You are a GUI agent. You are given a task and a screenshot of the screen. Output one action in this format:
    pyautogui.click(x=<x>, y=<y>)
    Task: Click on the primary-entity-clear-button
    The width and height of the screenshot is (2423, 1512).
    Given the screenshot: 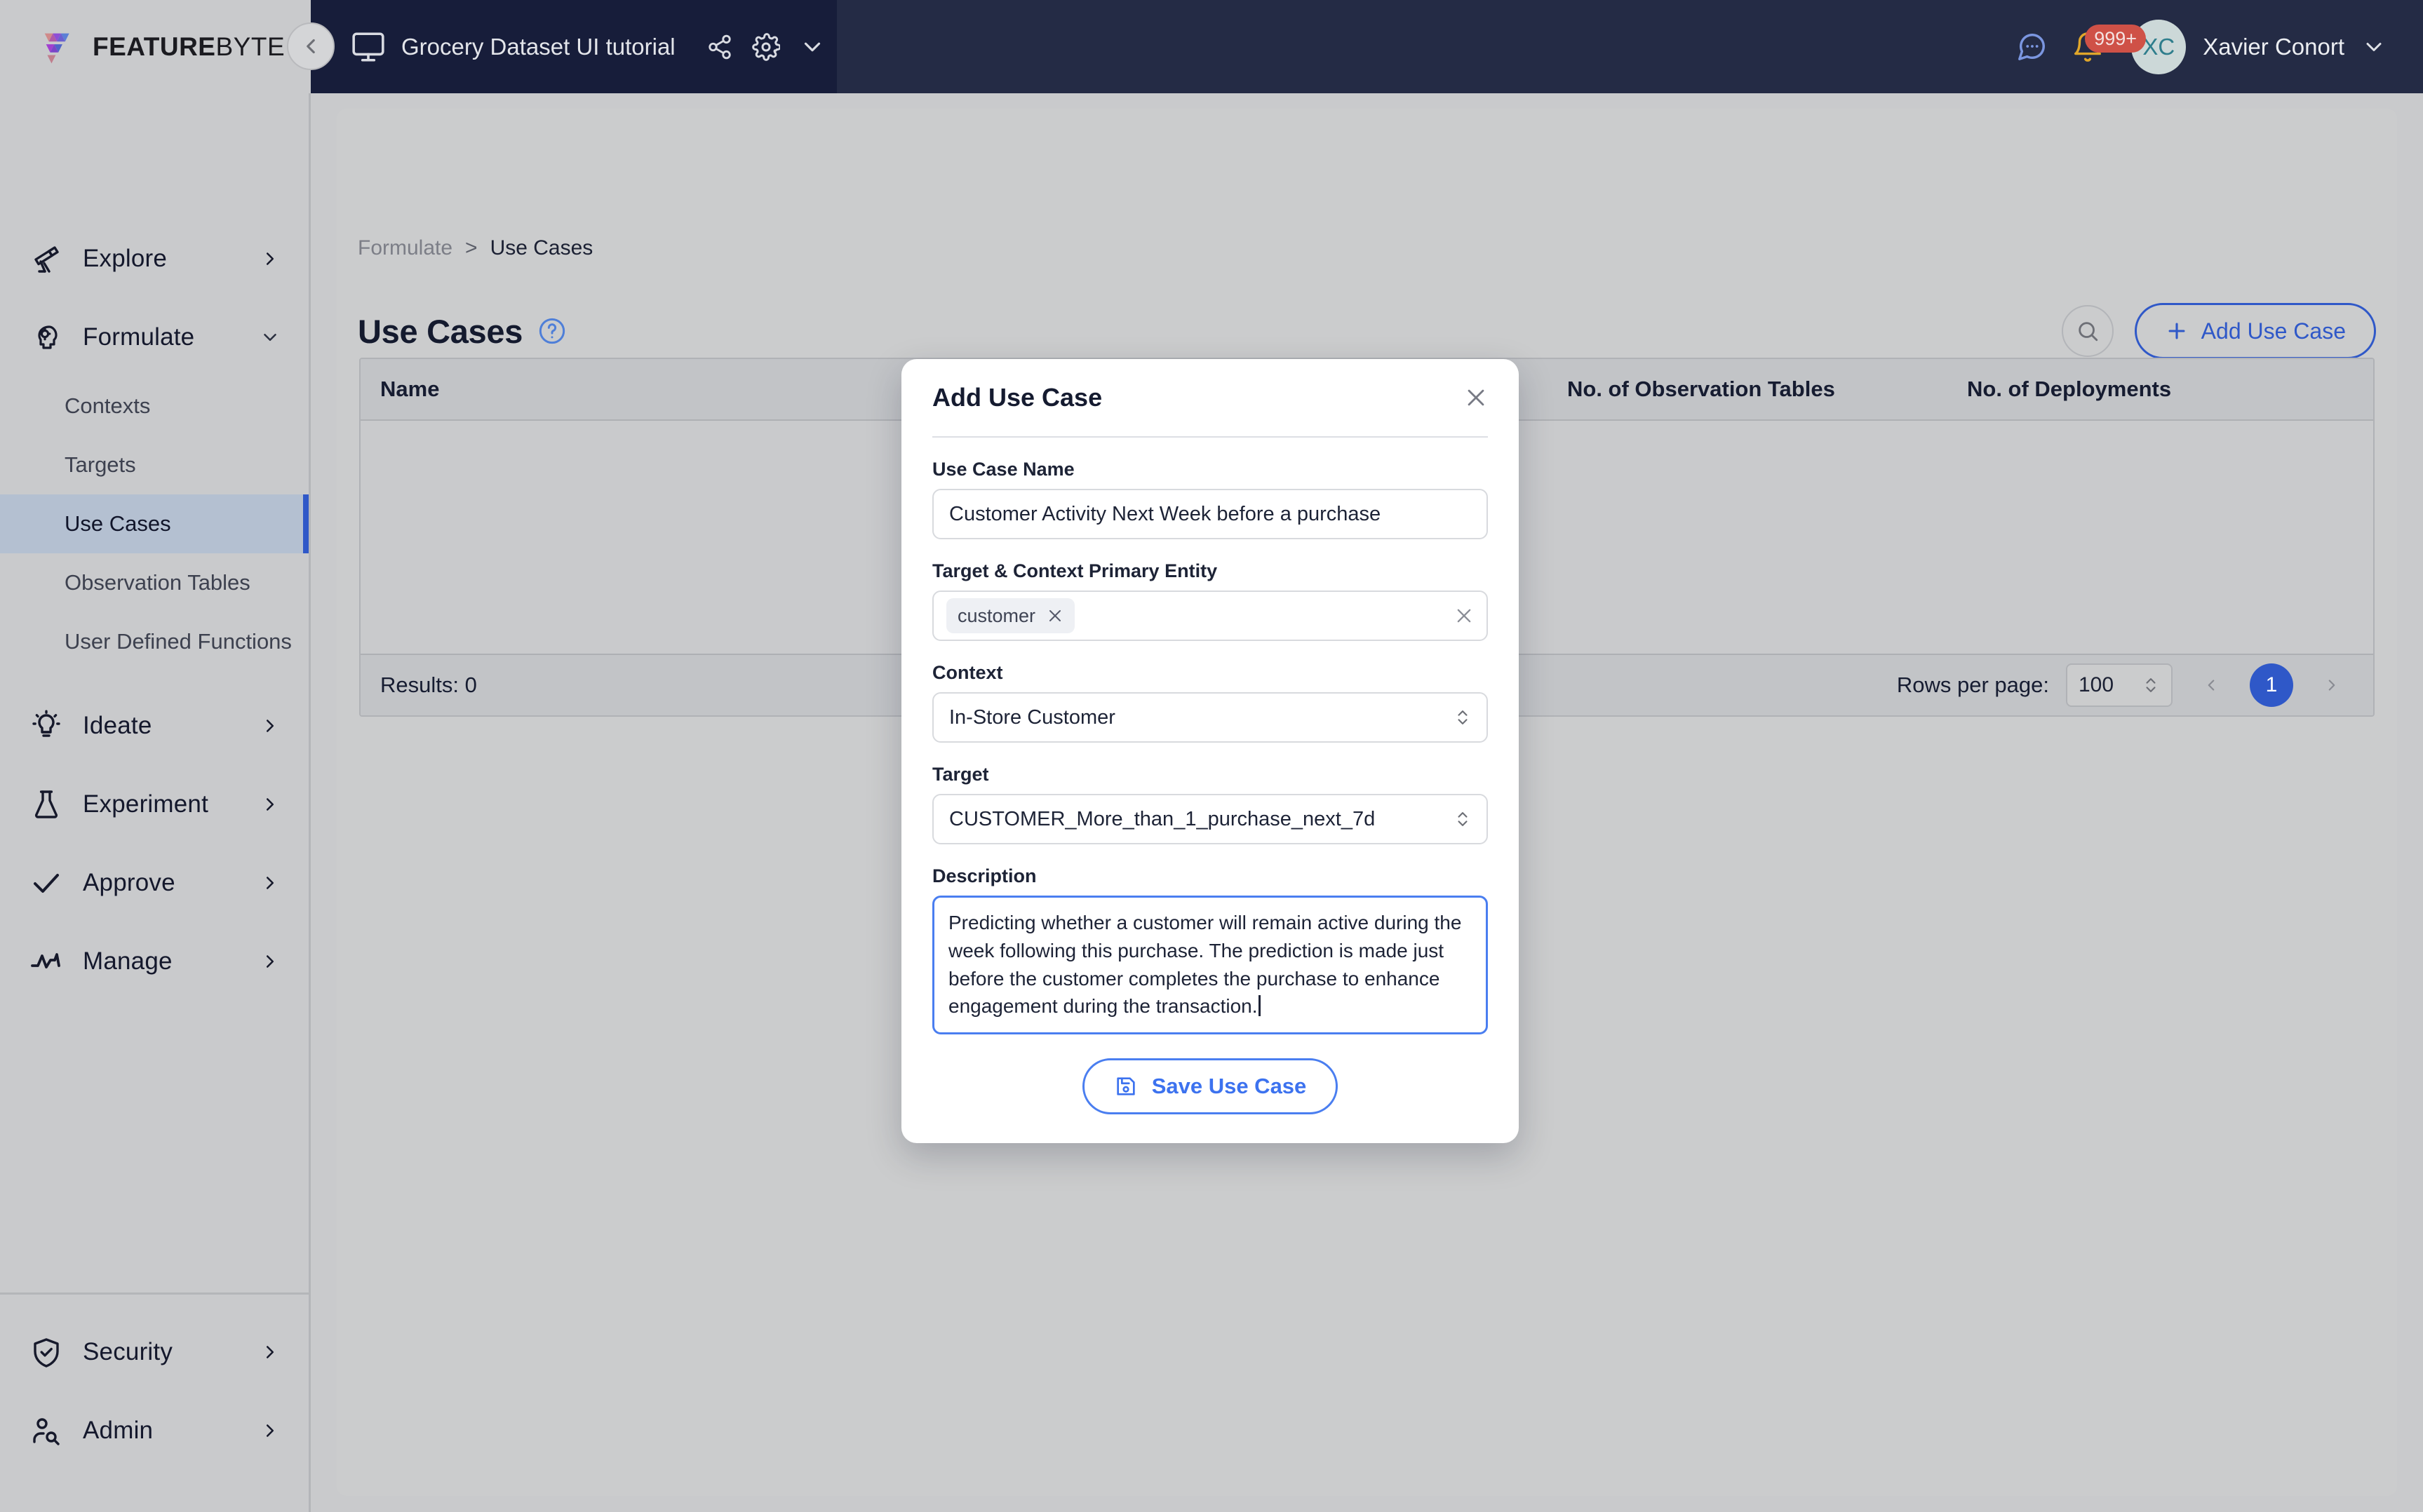 What is the action you would take?
    pyautogui.click(x=1464, y=616)
    